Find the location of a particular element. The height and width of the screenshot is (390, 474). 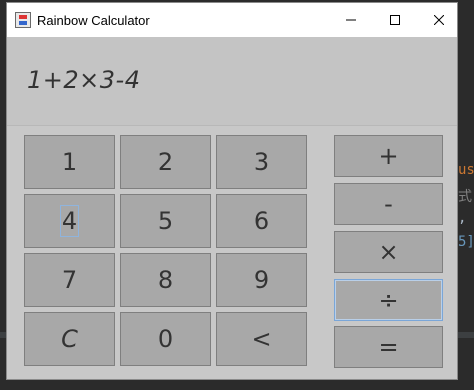

key-2: 2 is located at coordinates (165, 162).